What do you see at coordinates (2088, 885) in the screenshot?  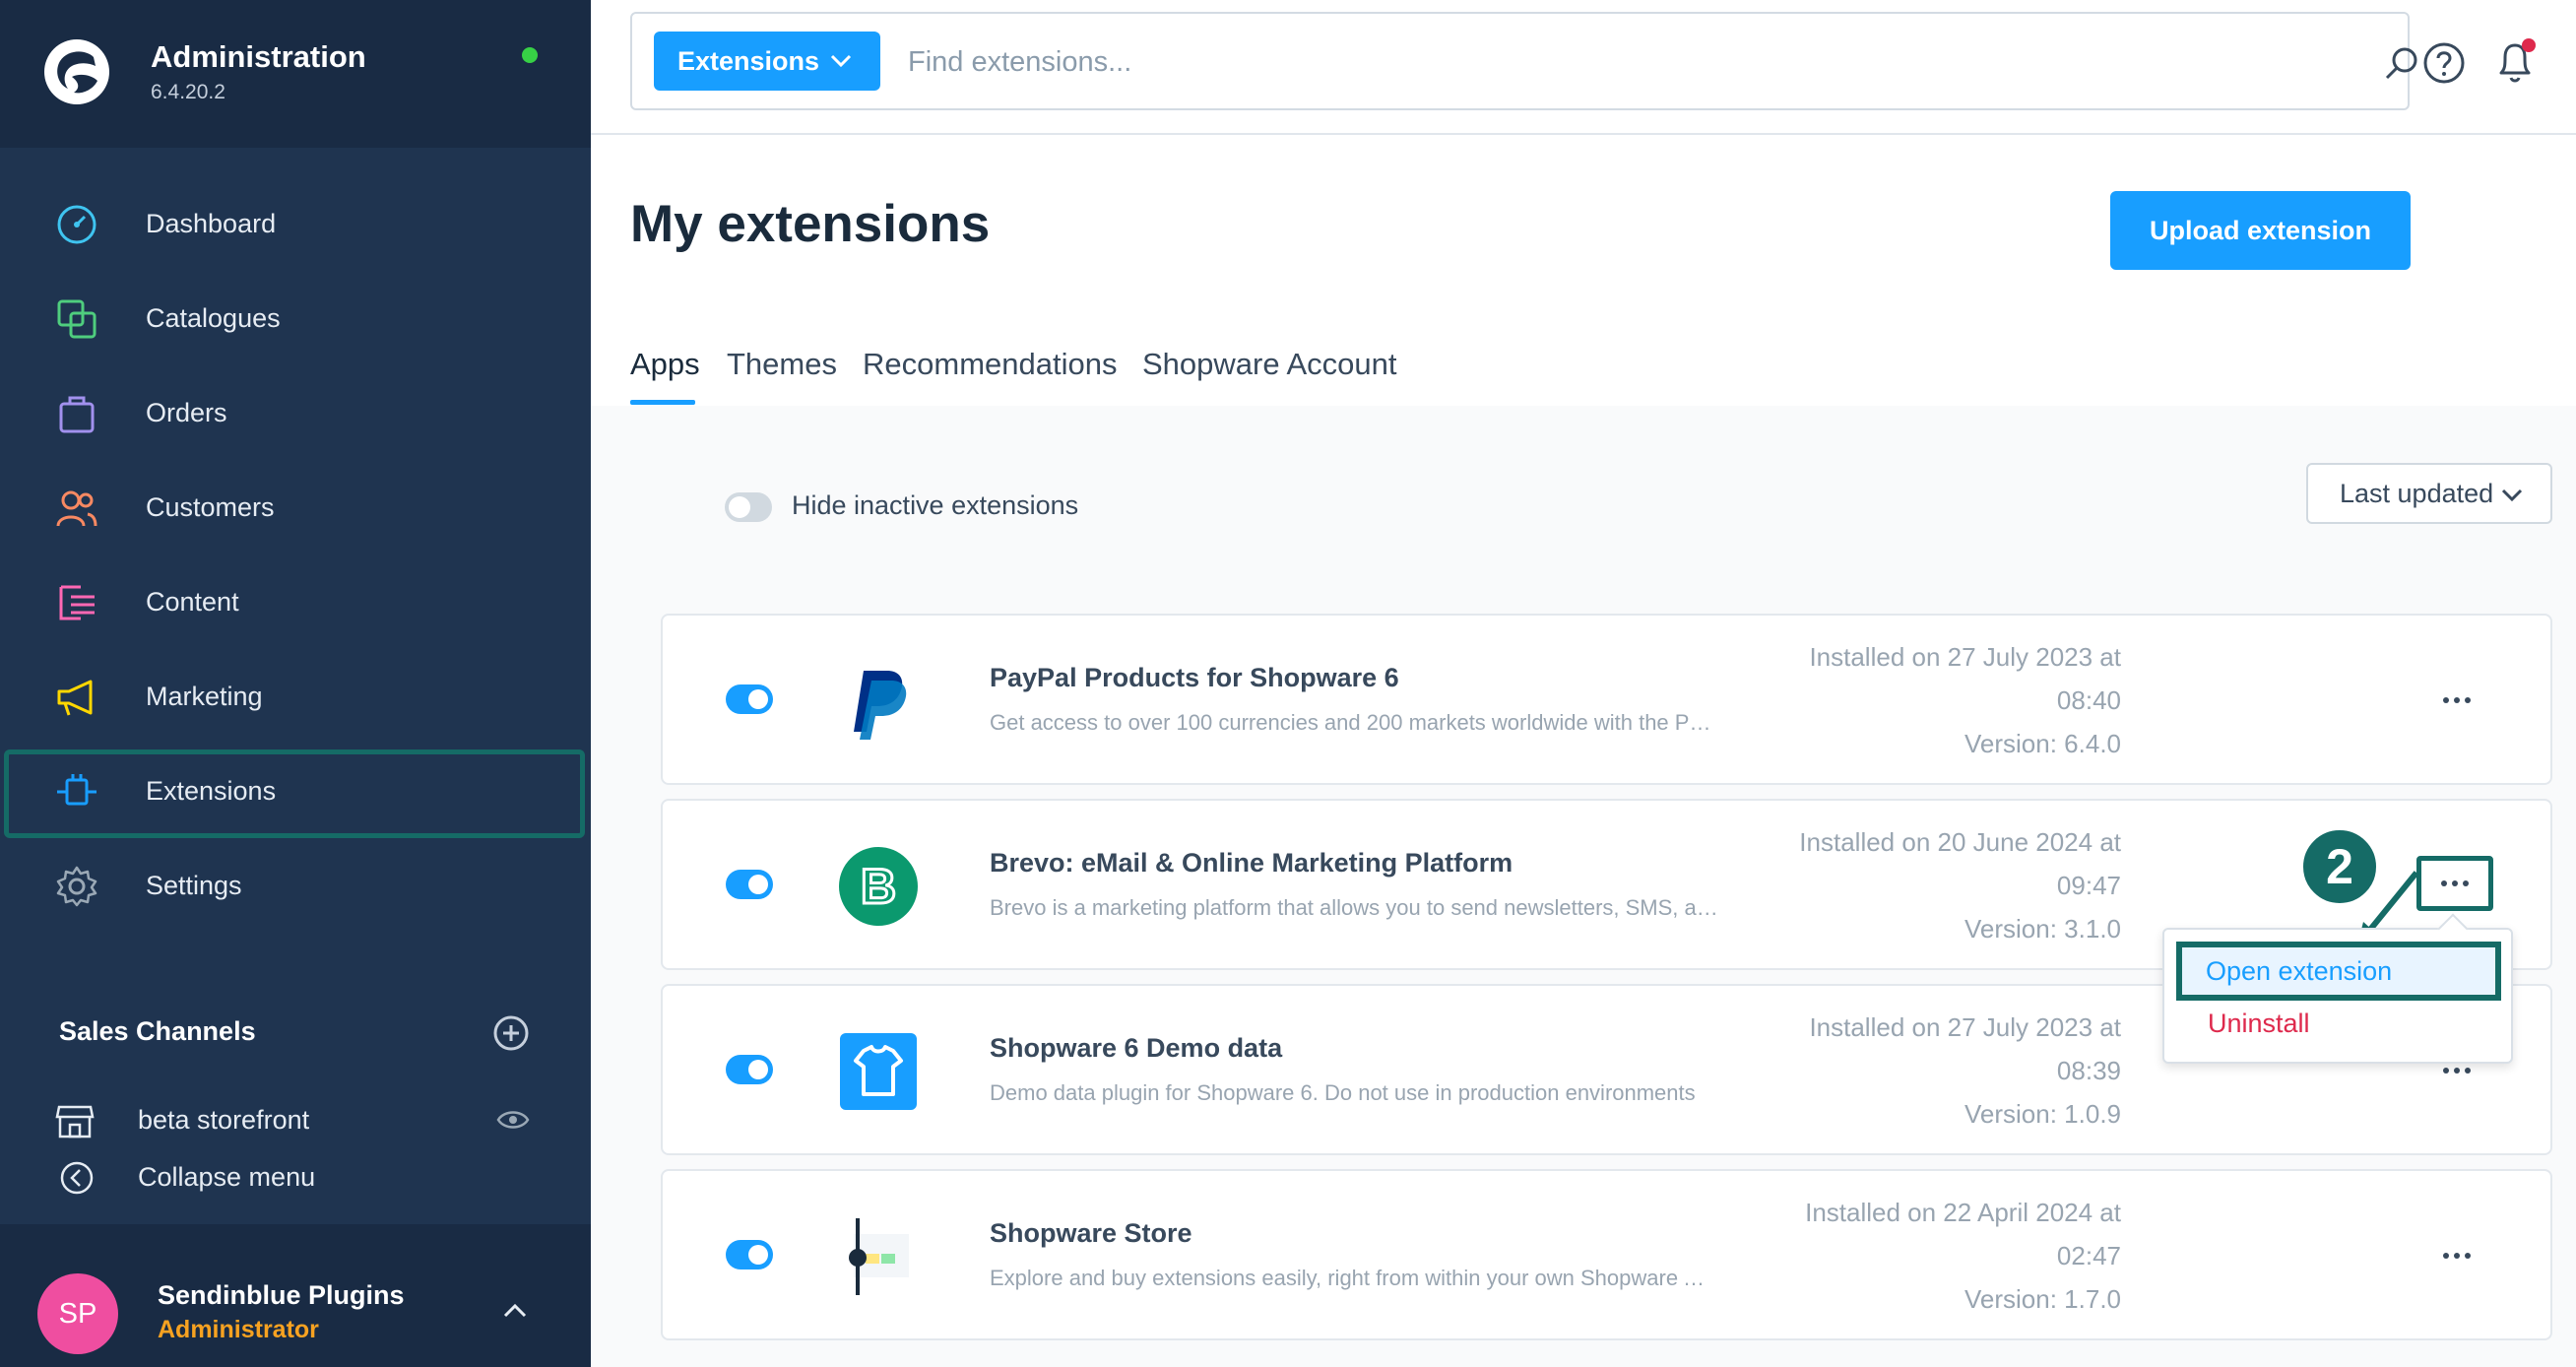 I see `installed-time: 09:47` at bounding box center [2088, 885].